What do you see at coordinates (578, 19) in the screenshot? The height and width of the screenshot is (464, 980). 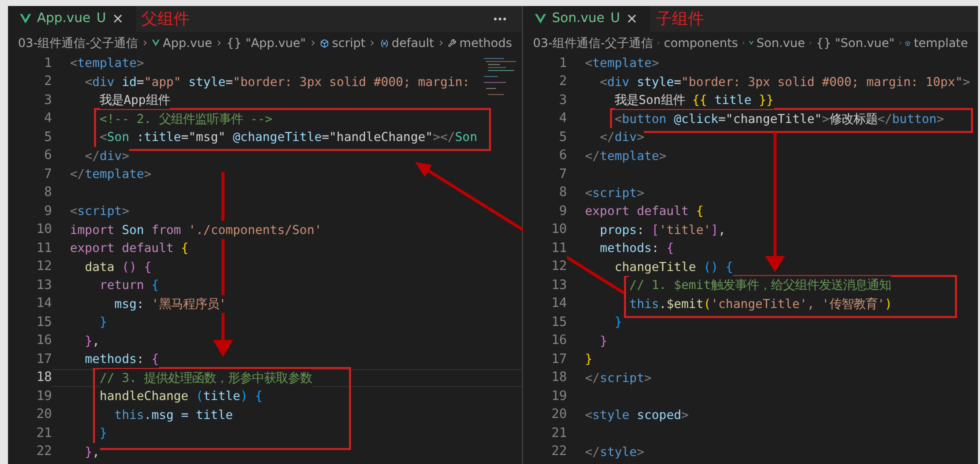 I see `tab-filename: Son.vue` at bounding box center [578, 19].